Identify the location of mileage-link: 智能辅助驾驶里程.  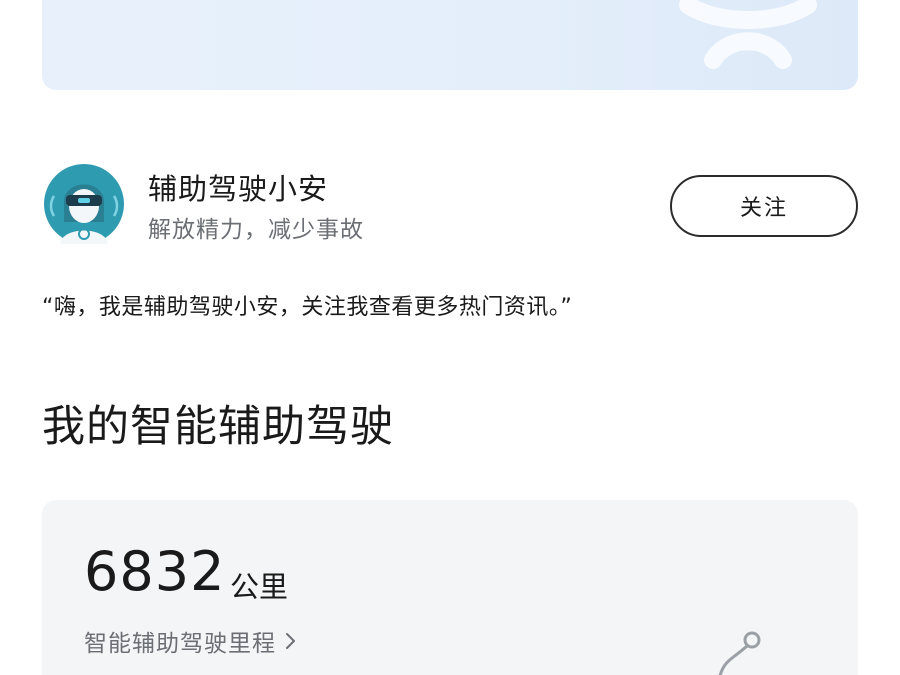
(191, 641).